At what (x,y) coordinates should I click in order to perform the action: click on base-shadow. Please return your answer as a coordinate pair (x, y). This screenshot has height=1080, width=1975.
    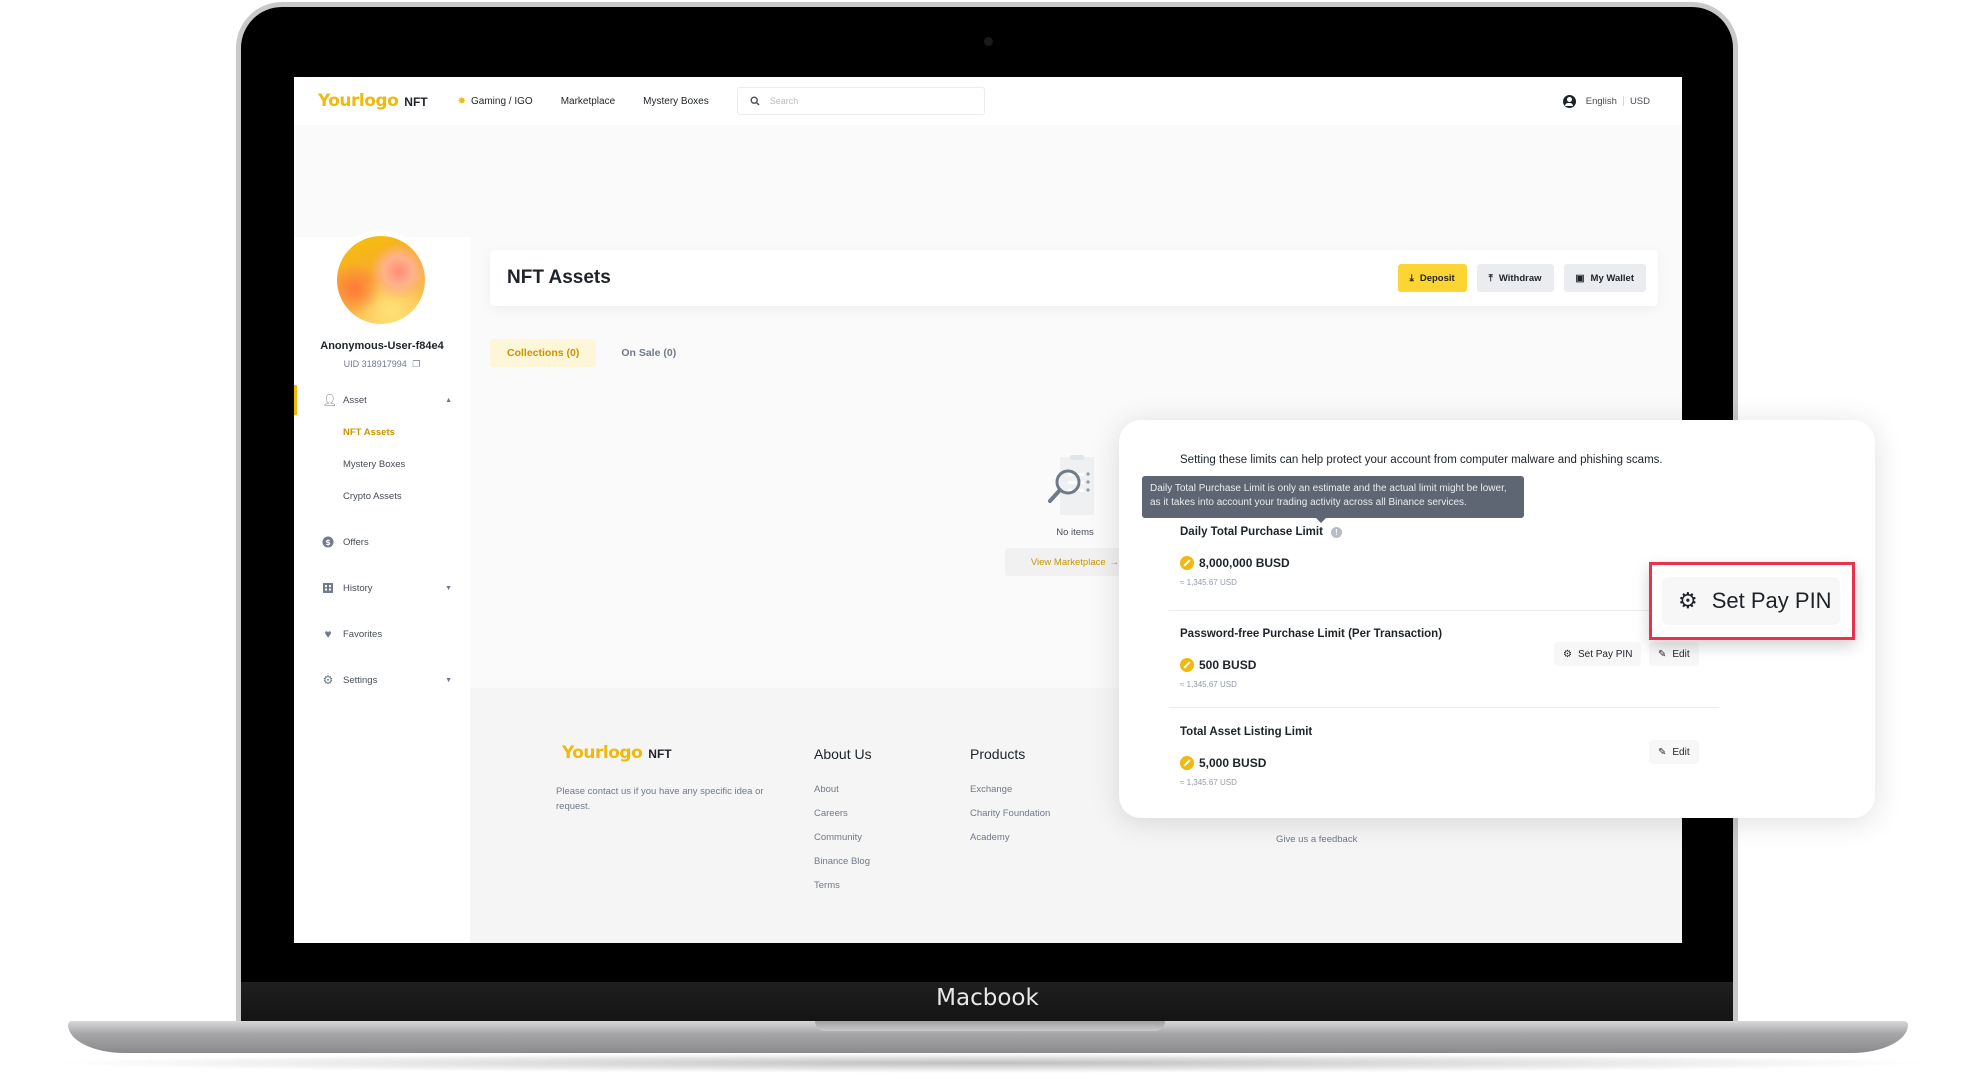
    Looking at the image, I should click on (990, 1063).